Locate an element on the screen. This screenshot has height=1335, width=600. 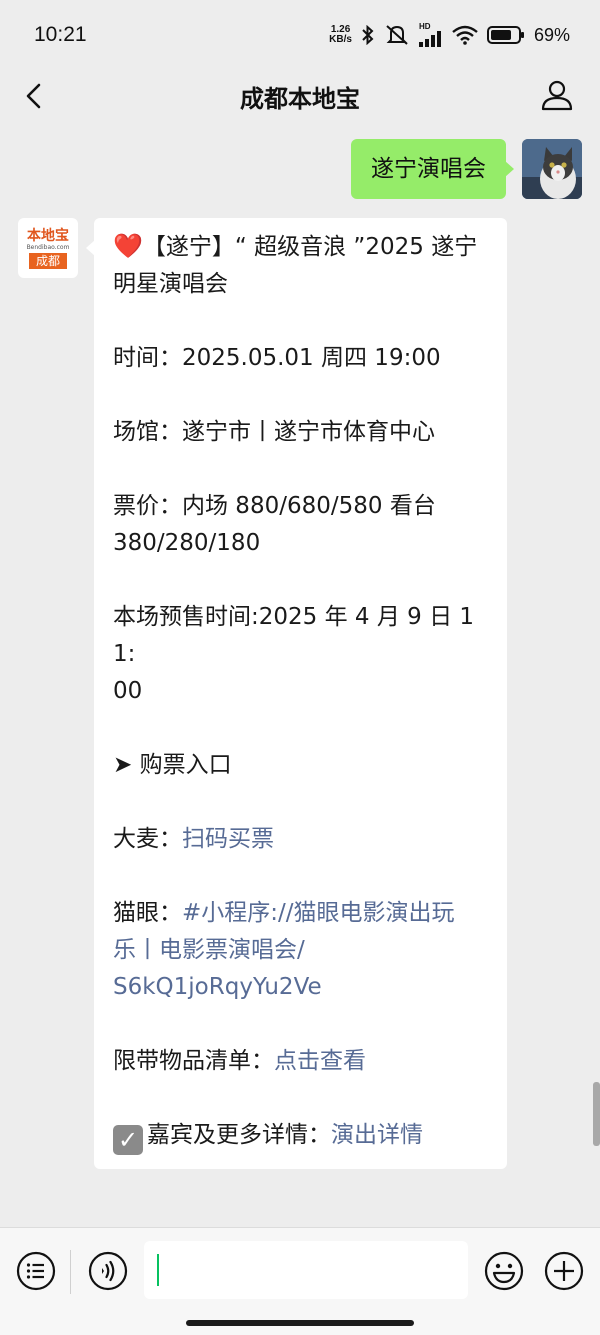
msg-details: ✓ 嘉宾及更多详情：演出详情 is located at coordinates (301, 1136).